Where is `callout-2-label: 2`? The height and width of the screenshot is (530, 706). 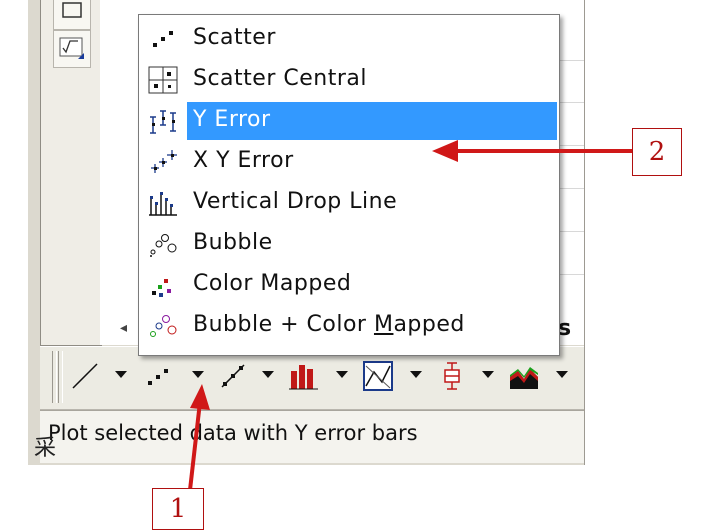 callout-2-label: 2 is located at coordinates (657, 152).